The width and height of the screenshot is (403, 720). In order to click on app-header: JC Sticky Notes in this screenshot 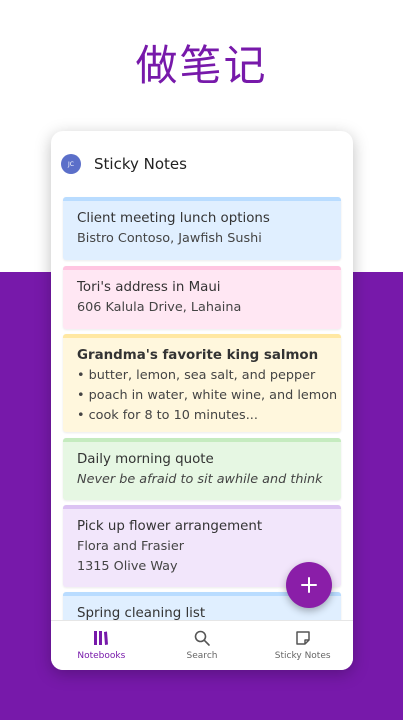, I will do `click(202, 164)`.